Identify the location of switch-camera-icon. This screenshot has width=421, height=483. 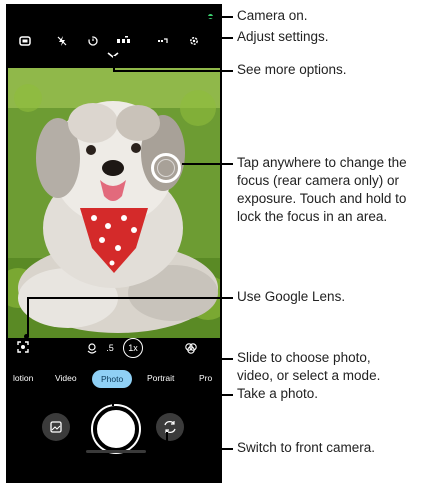
(170, 427).